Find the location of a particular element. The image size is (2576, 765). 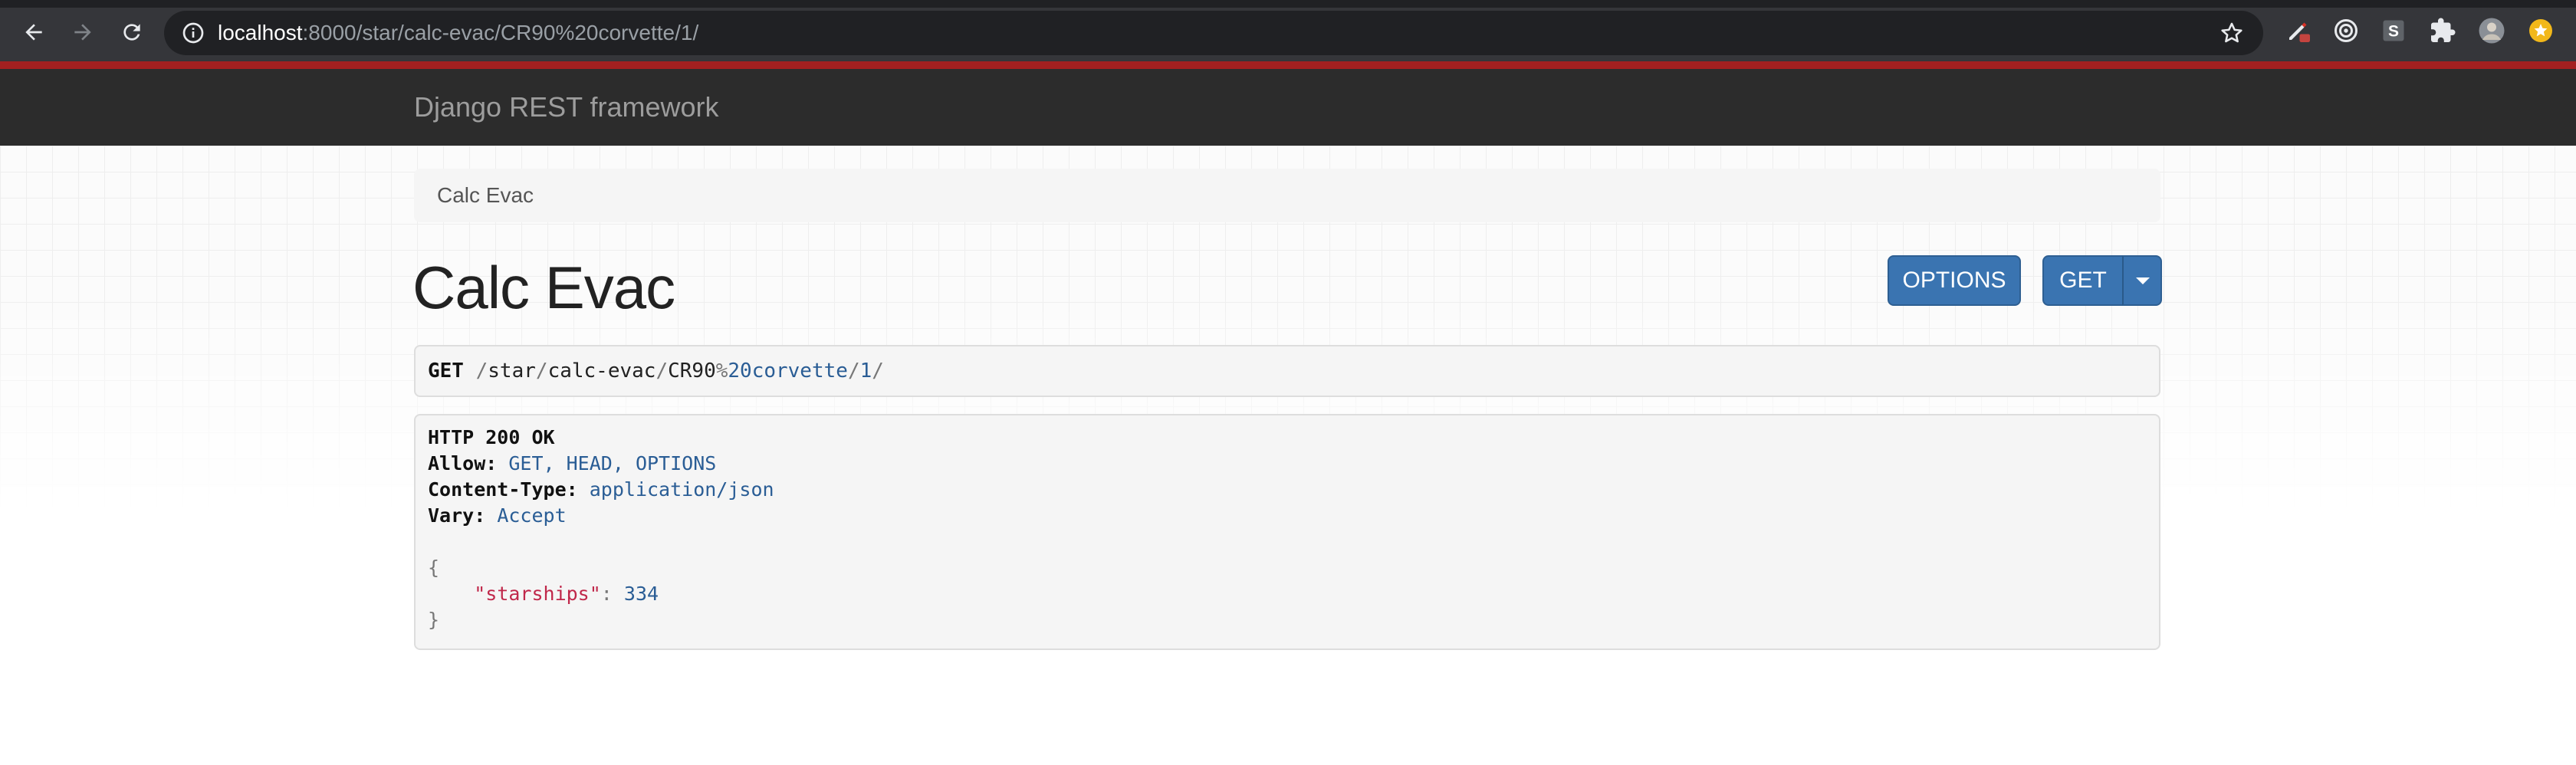

header-value: GET, HEAD, OPTIONS is located at coordinates (612, 463).